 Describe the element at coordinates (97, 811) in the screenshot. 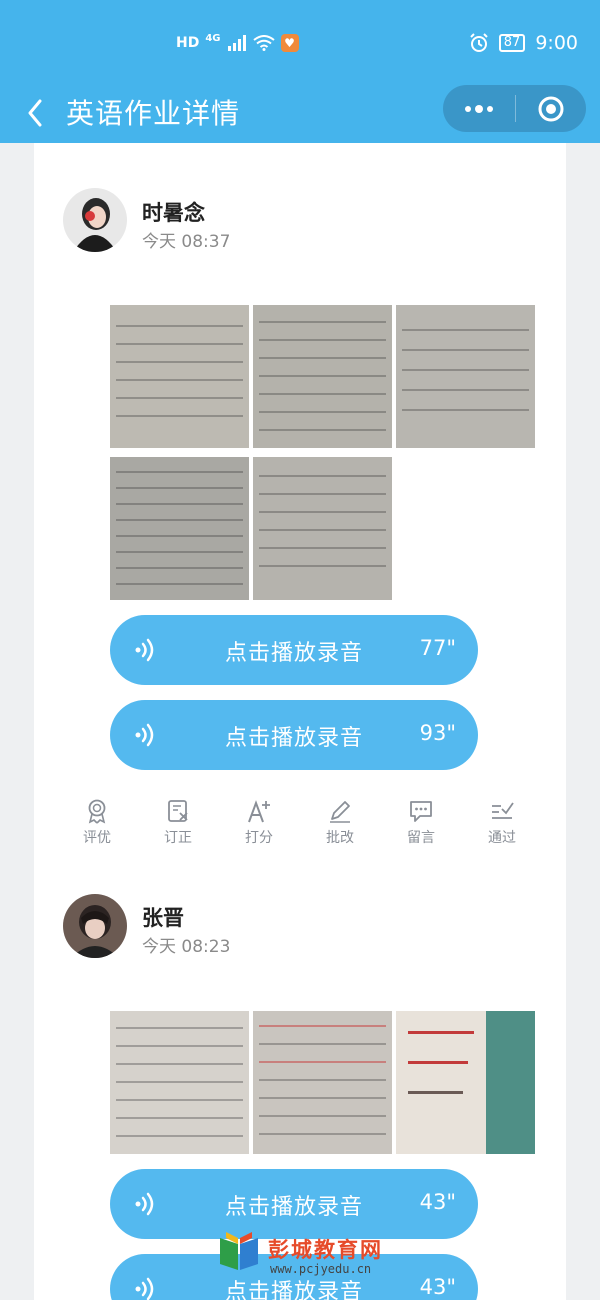

I see `award-icon` at that location.